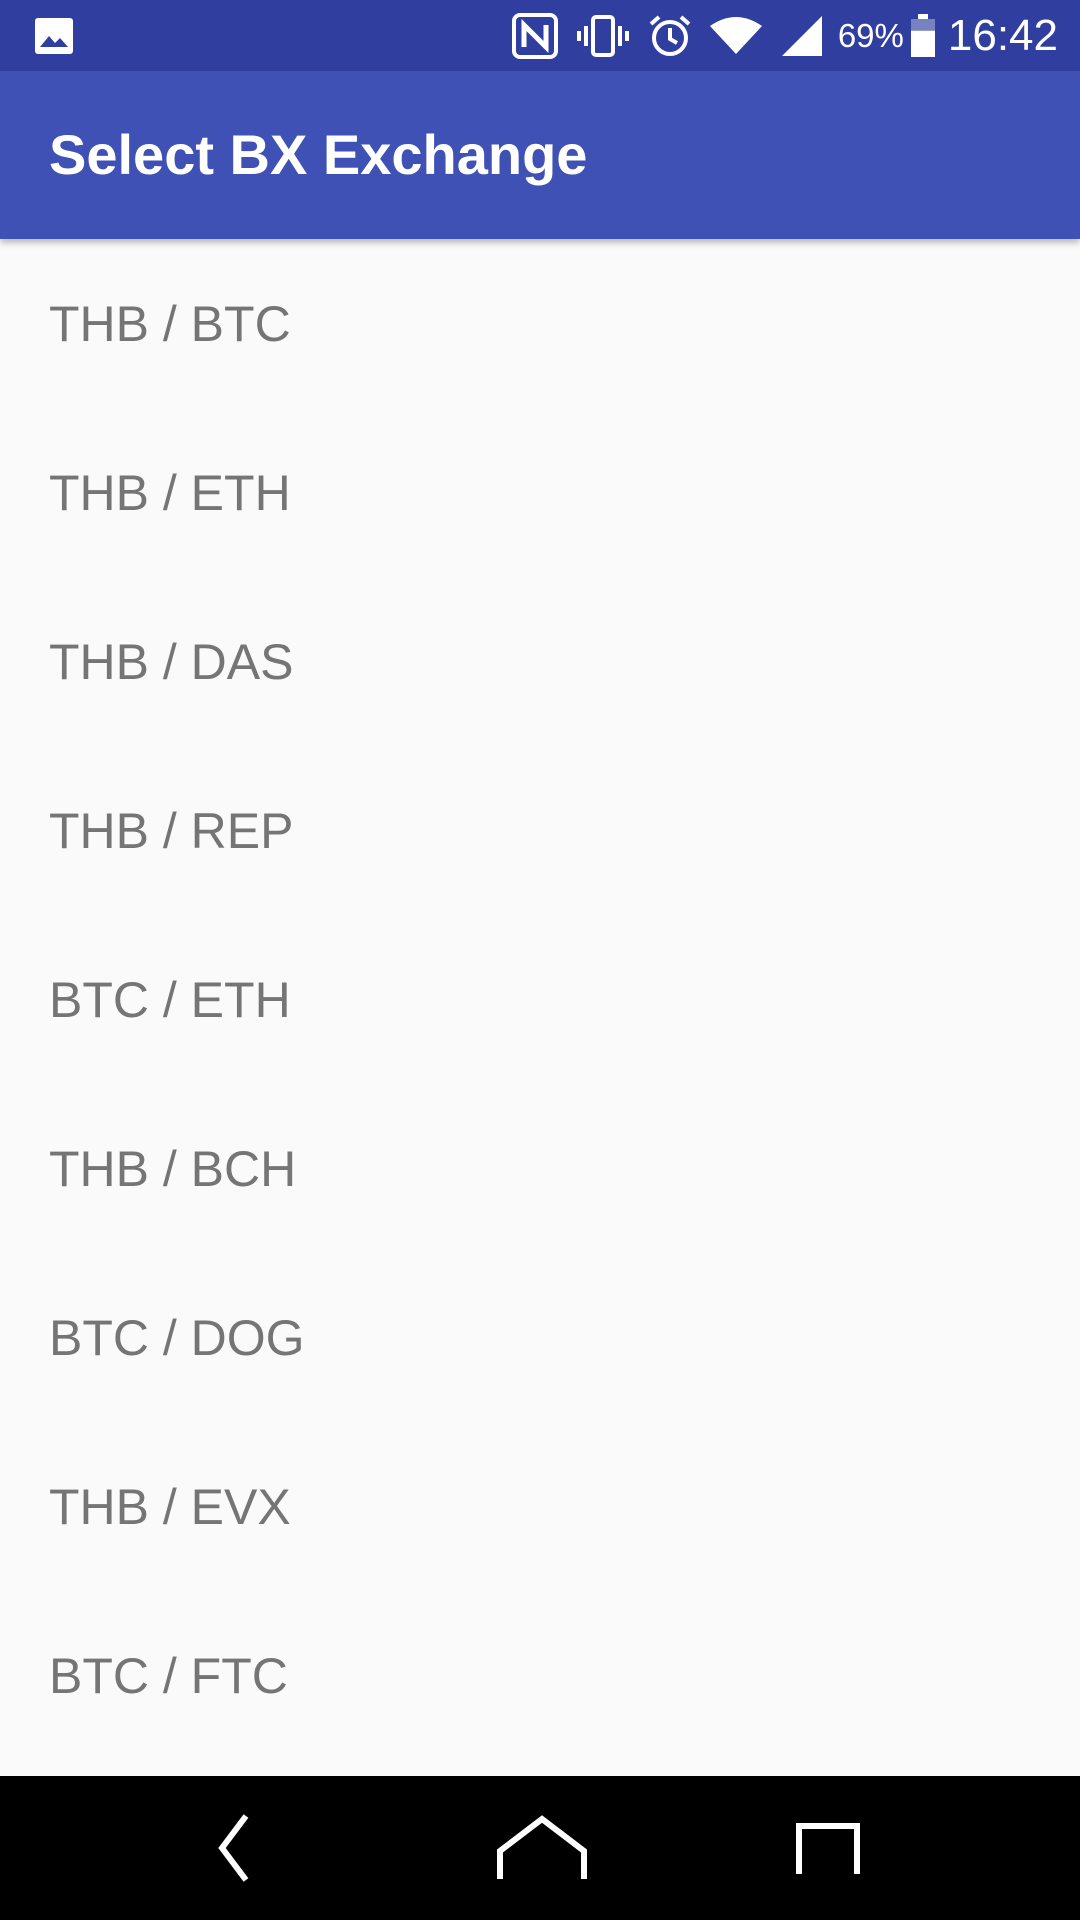  What do you see at coordinates (801, 35) in the screenshot?
I see `cell-signal-icon` at bounding box center [801, 35].